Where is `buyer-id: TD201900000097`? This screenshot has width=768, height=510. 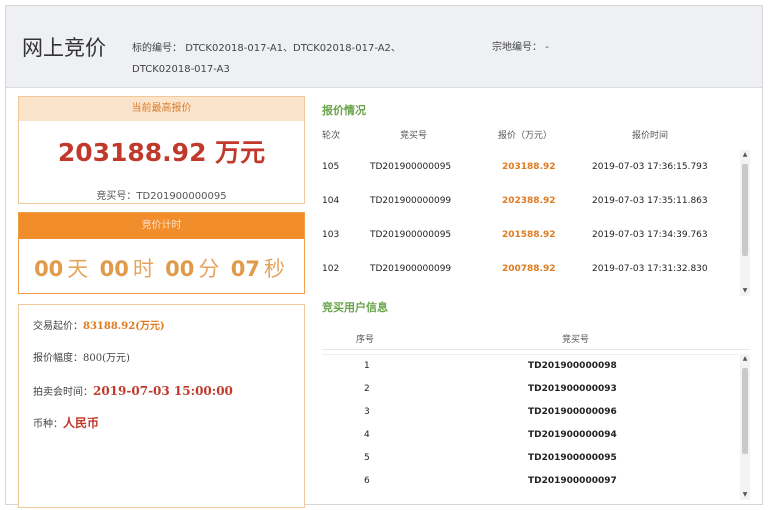 buyer-id: TD201900000097 is located at coordinates (572, 481).